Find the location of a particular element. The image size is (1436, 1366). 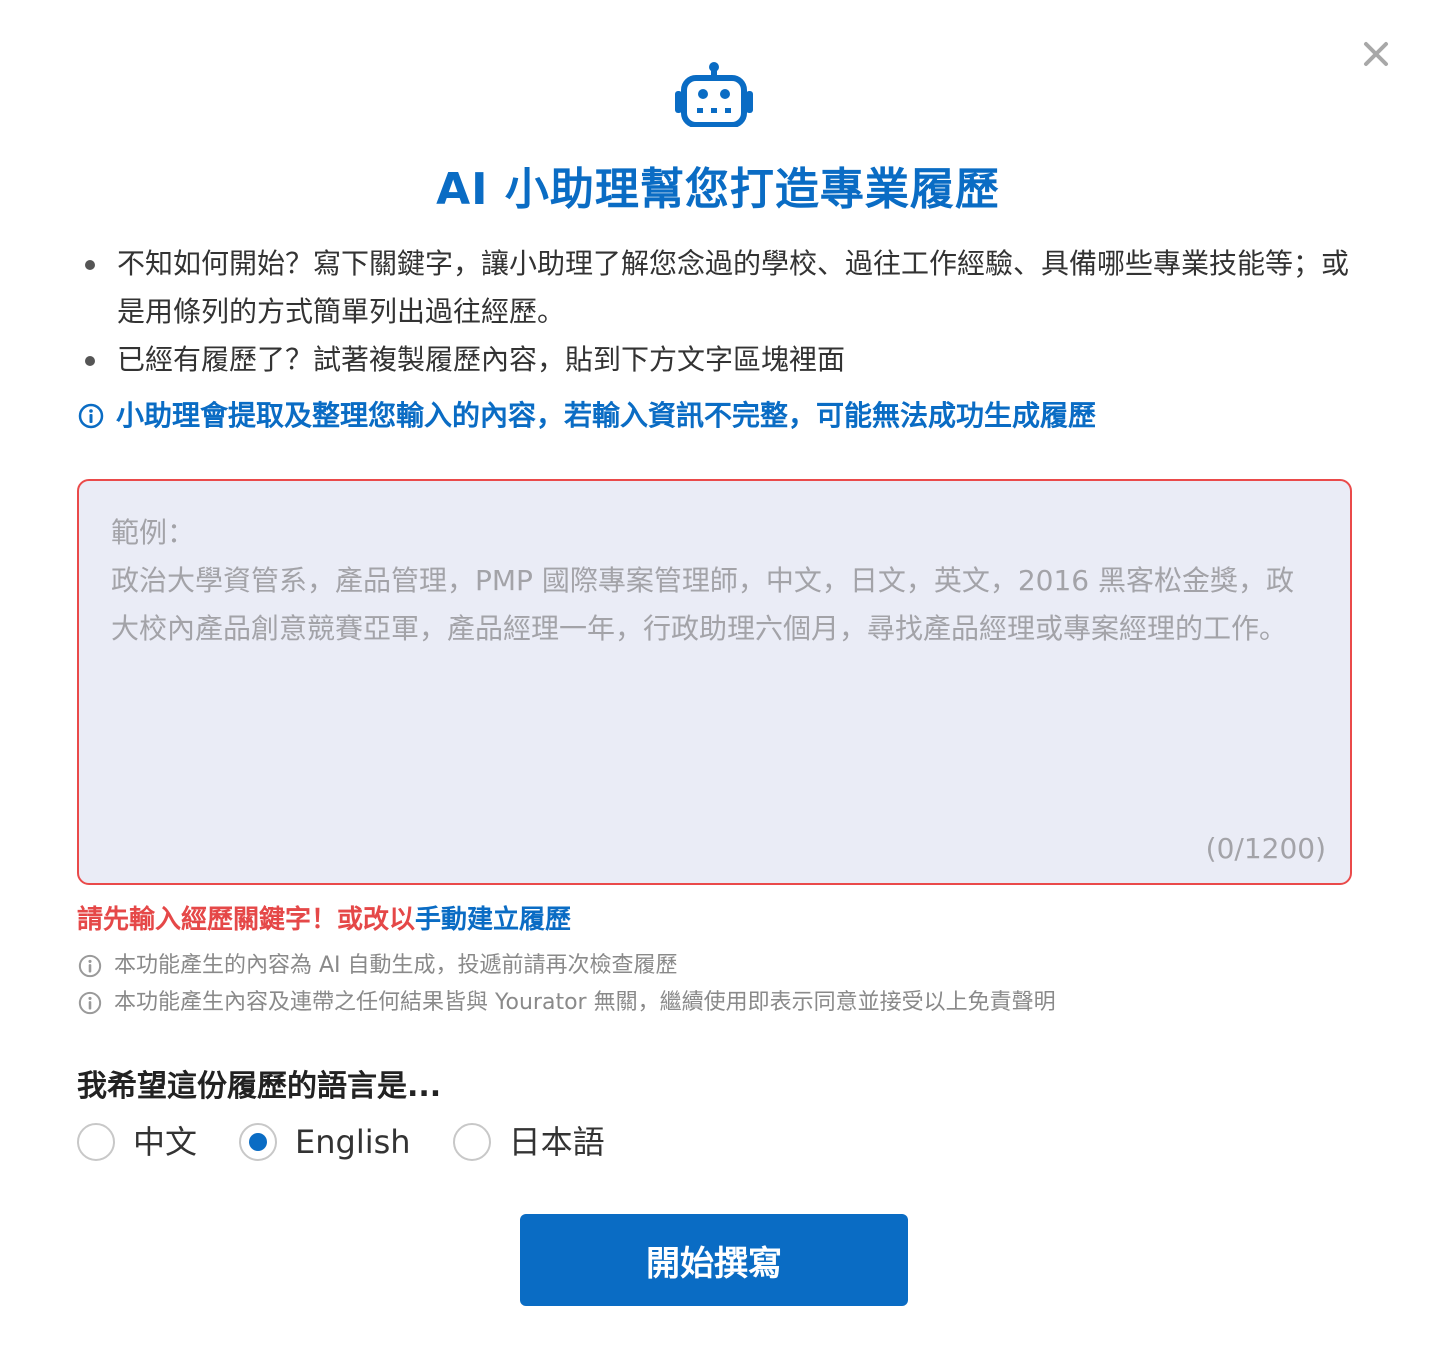

modal-title: AI 小助理幫您打造專業履歷 is located at coordinates (718, 189).